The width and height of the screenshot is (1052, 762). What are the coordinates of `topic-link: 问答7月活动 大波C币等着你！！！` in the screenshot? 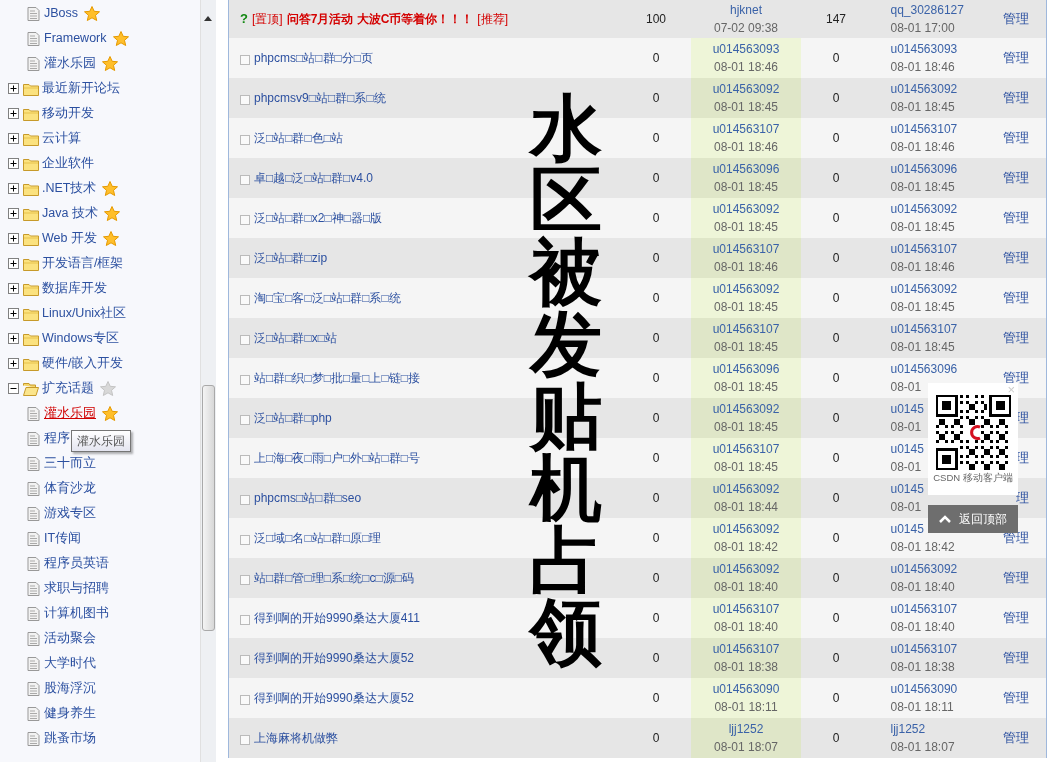 It's located at (380, 19).